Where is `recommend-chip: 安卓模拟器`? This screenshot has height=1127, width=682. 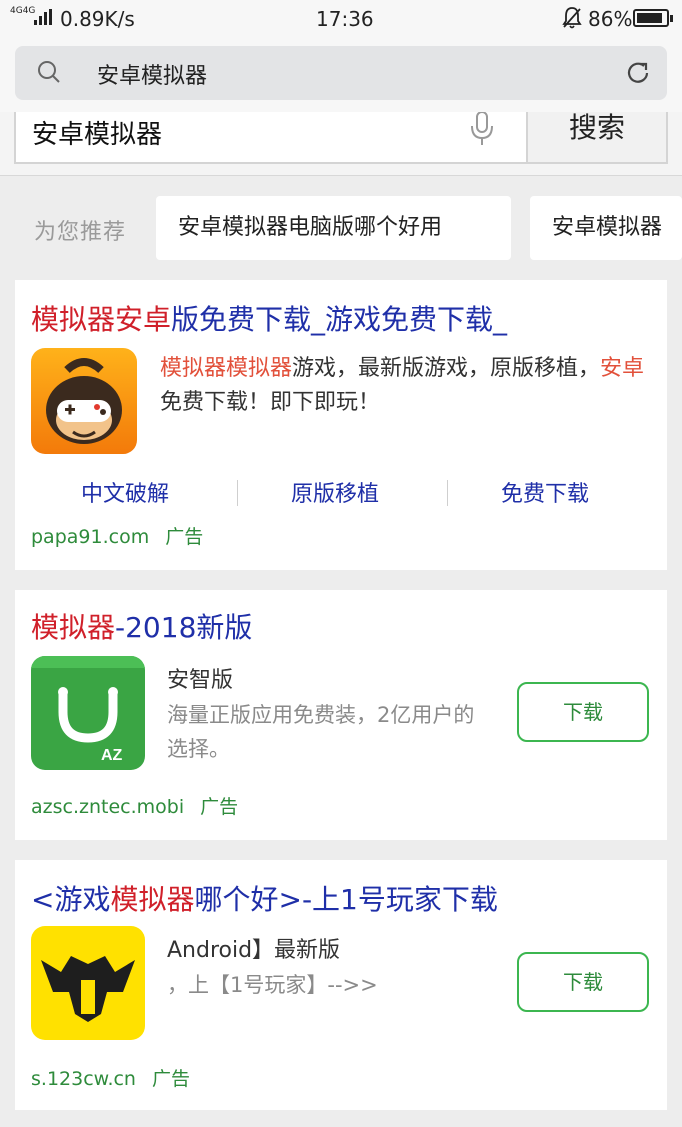 recommend-chip: 安卓模拟器 is located at coordinates (606, 228).